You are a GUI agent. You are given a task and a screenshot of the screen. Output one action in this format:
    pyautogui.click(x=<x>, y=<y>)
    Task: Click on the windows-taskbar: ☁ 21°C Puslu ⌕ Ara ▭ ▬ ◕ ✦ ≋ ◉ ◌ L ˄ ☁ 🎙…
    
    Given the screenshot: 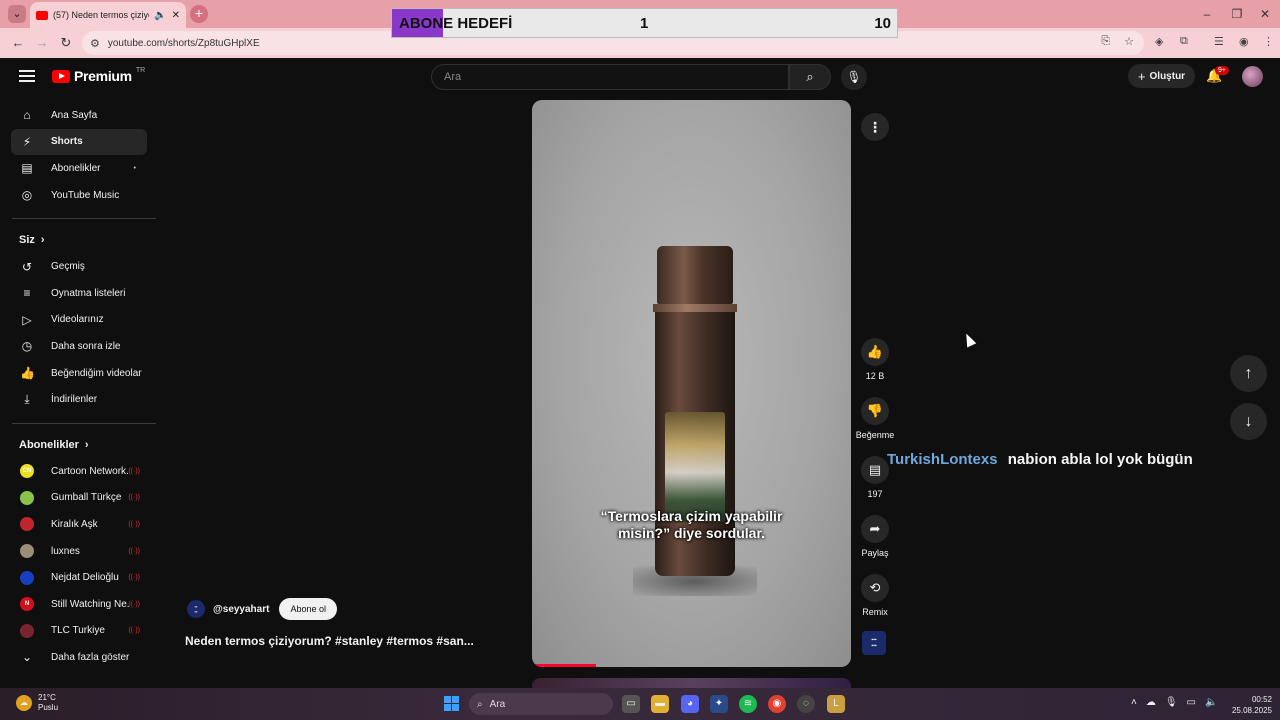 What is the action you would take?
    pyautogui.click(x=640, y=704)
    